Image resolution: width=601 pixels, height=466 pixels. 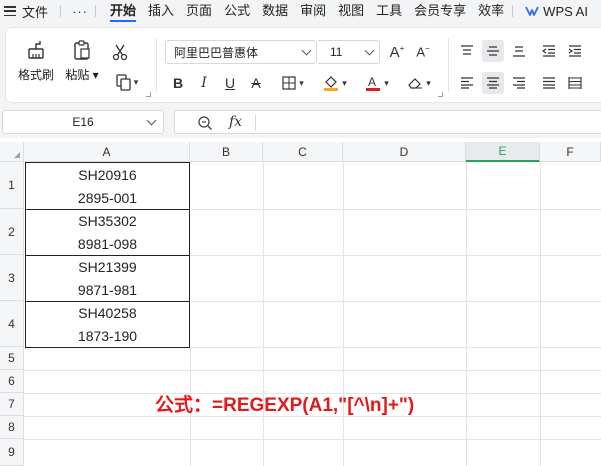 I want to click on cell-a2: SH35302 8981-098, so click(x=107, y=233).